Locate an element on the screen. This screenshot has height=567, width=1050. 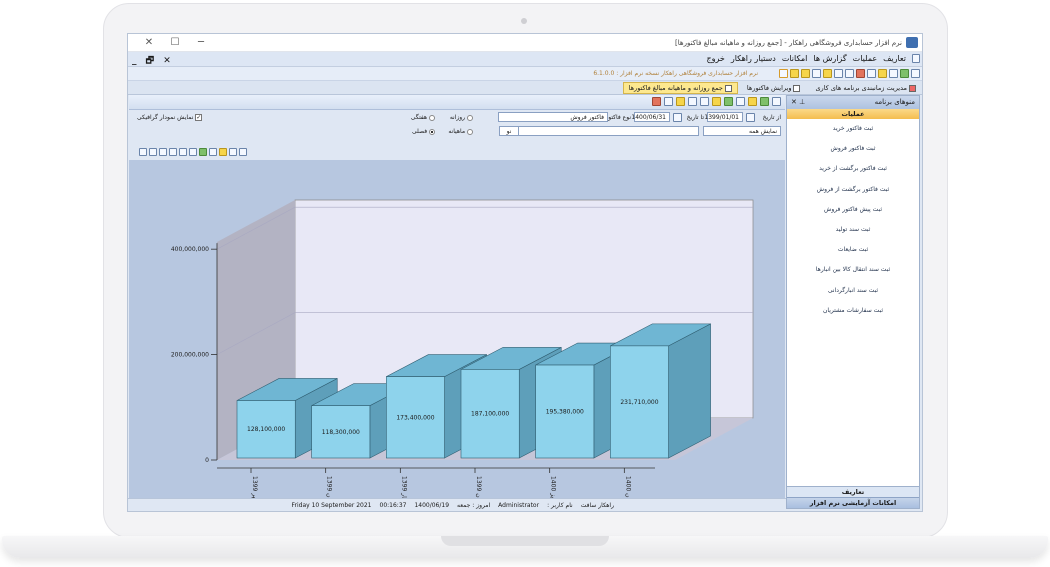
show-chart-option: ✓ نمایش نمودار گرافیکی is located at coordinates (170, 117).